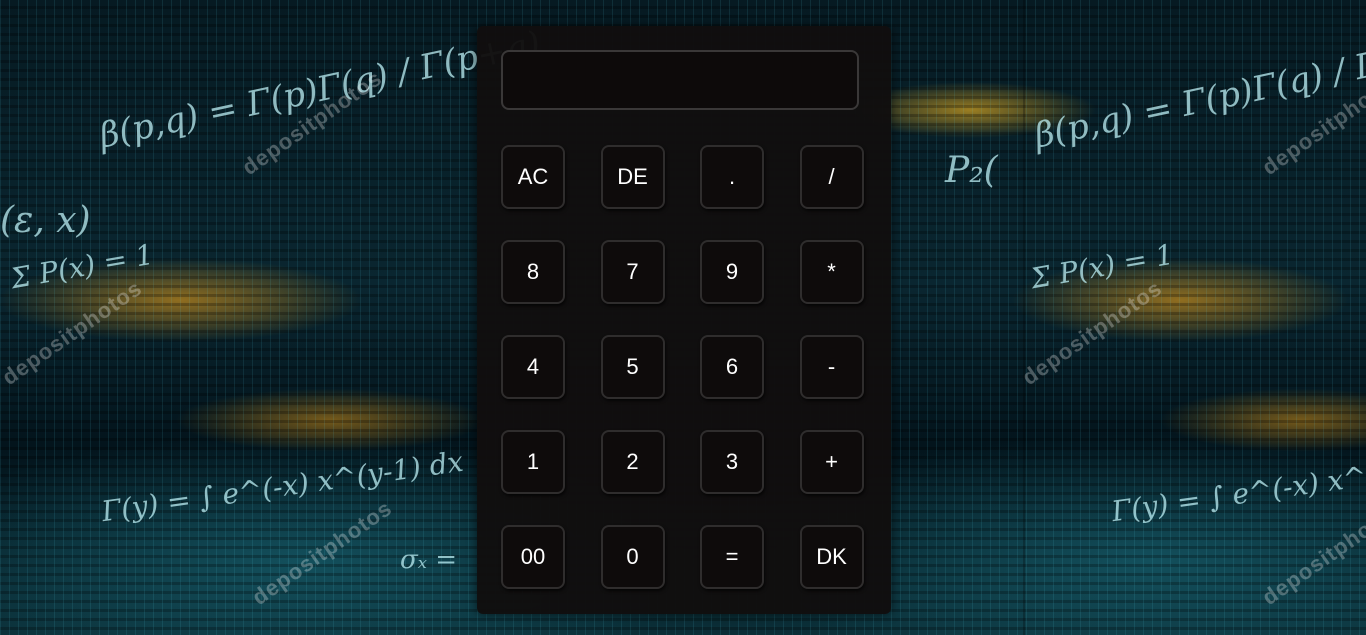 Image resolution: width=1366 pixels, height=635 pixels. I want to click on digit-4-button: 4, so click(533, 367).